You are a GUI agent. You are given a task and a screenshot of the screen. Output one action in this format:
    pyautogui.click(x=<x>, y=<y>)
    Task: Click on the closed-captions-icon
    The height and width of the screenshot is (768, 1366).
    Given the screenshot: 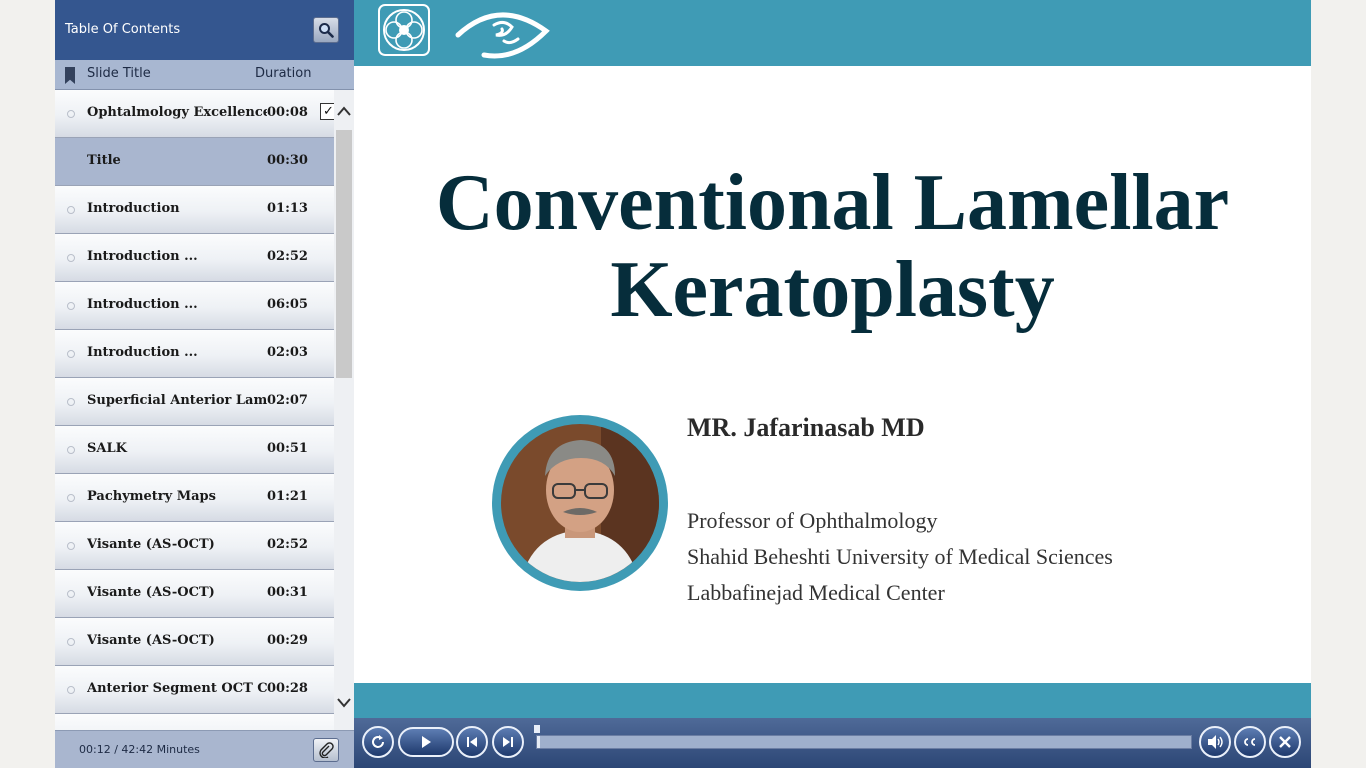 What is the action you would take?
    pyautogui.click(x=1250, y=742)
    